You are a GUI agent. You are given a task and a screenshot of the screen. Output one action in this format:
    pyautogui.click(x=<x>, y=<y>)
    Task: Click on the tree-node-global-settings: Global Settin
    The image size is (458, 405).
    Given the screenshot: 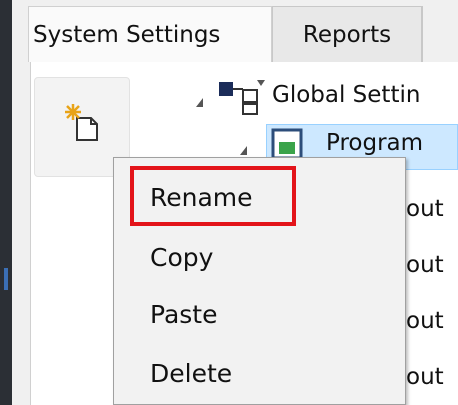 What is the action you would take?
    pyautogui.click(x=346, y=95)
    